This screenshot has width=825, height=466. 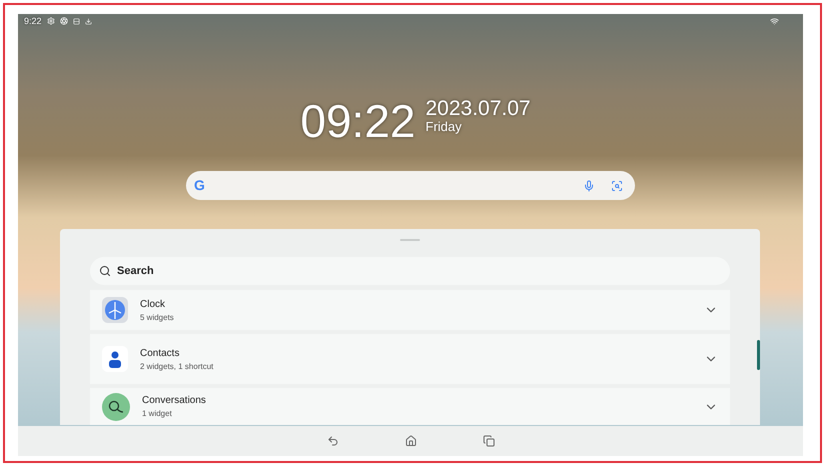 I want to click on clock-date: 2023.07.07, so click(x=478, y=108).